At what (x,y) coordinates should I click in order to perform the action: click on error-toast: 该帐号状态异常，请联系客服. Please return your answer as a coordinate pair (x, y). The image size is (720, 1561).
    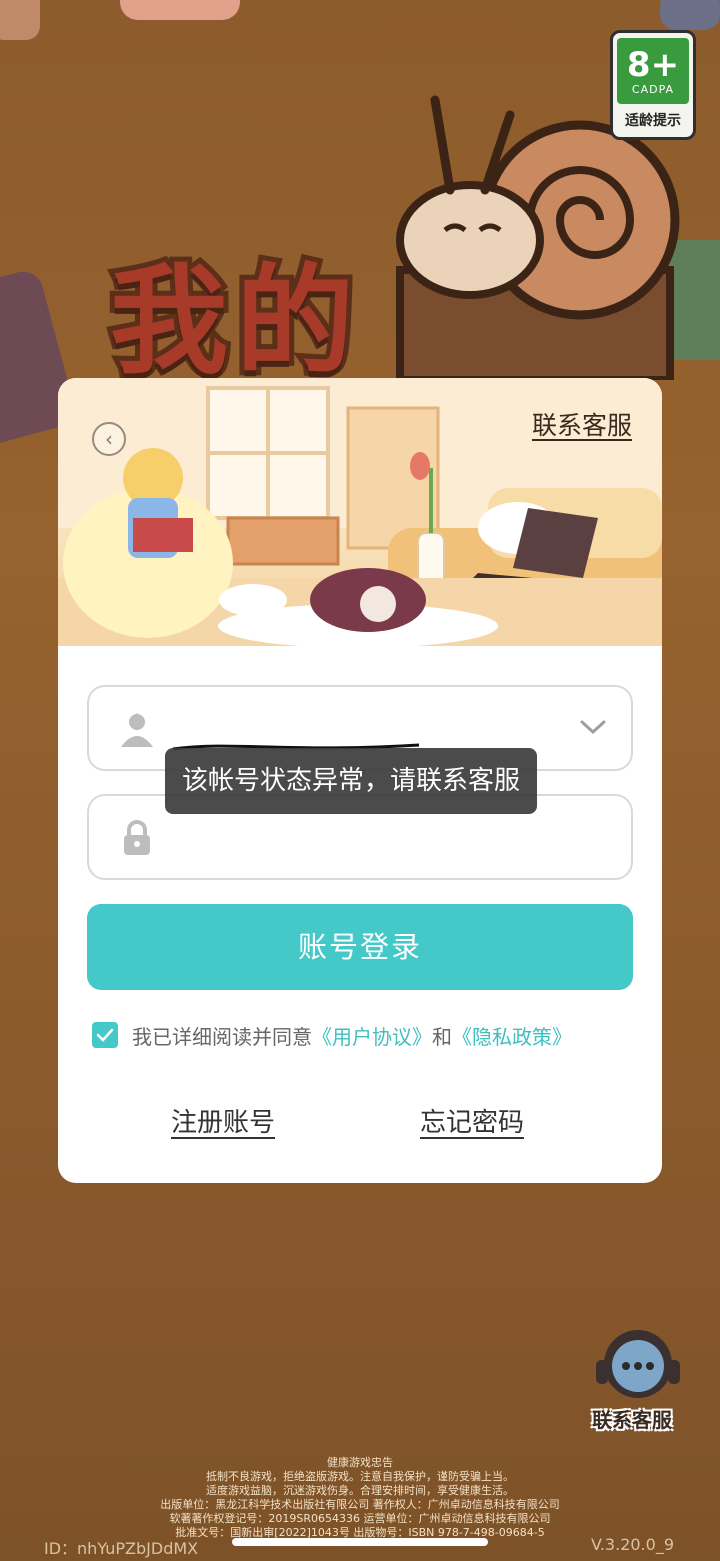
    Looking at the image, I should click on (351, 781).